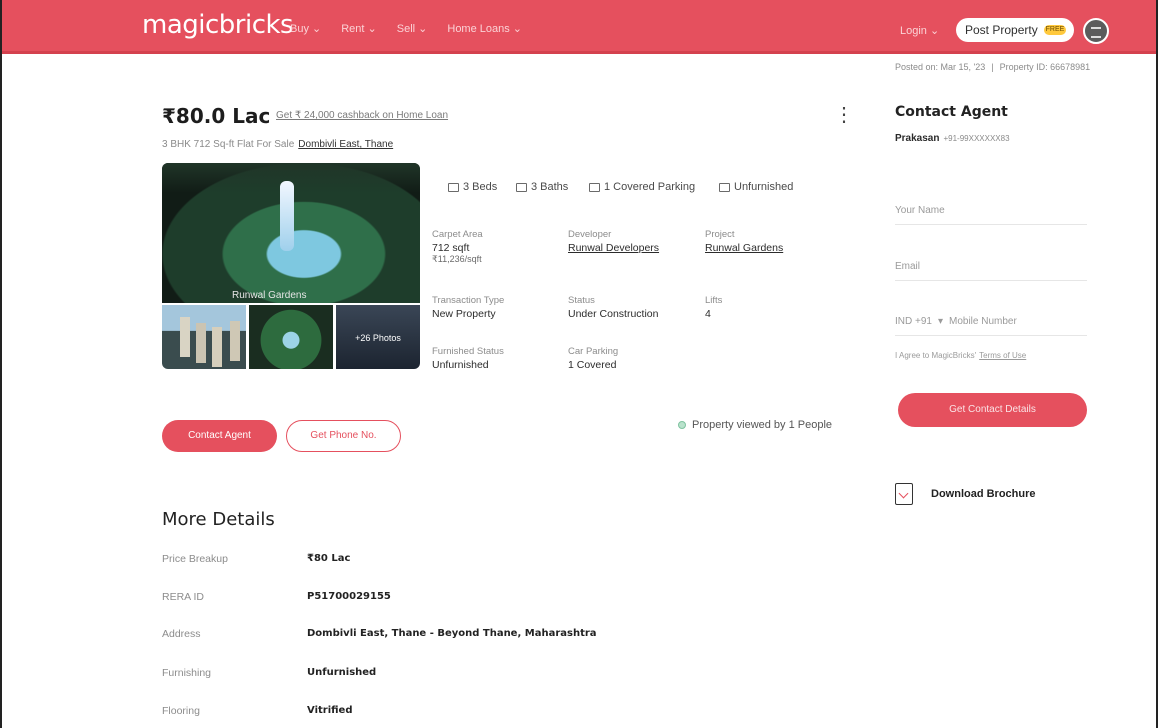 The image size is (1158, 728). What do you see at coordinates (218, 519) in the screenshot?
I see `more-details-title: More Details` at bounding box center [218, 519].